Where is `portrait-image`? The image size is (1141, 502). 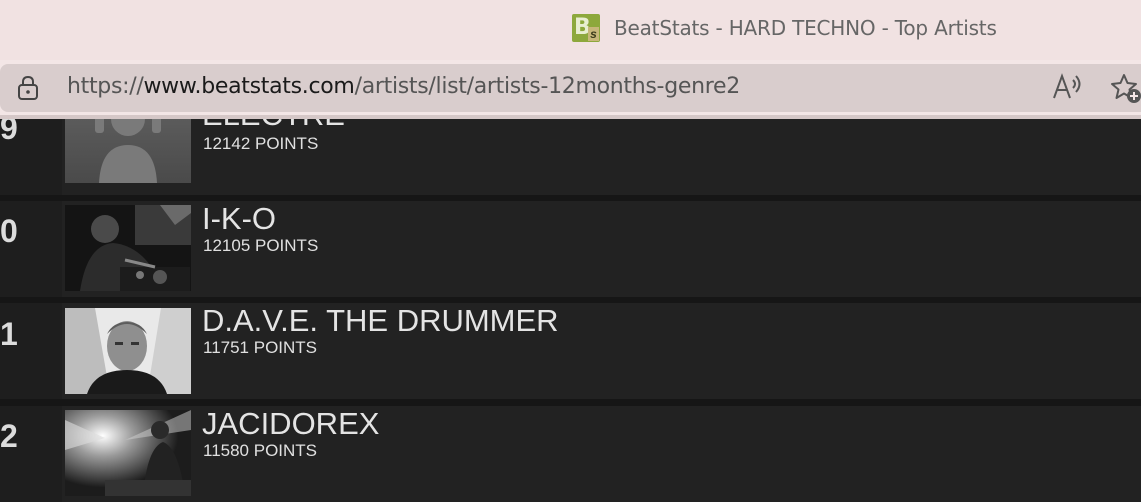
portrait-image is located at coordinates (128, 351).